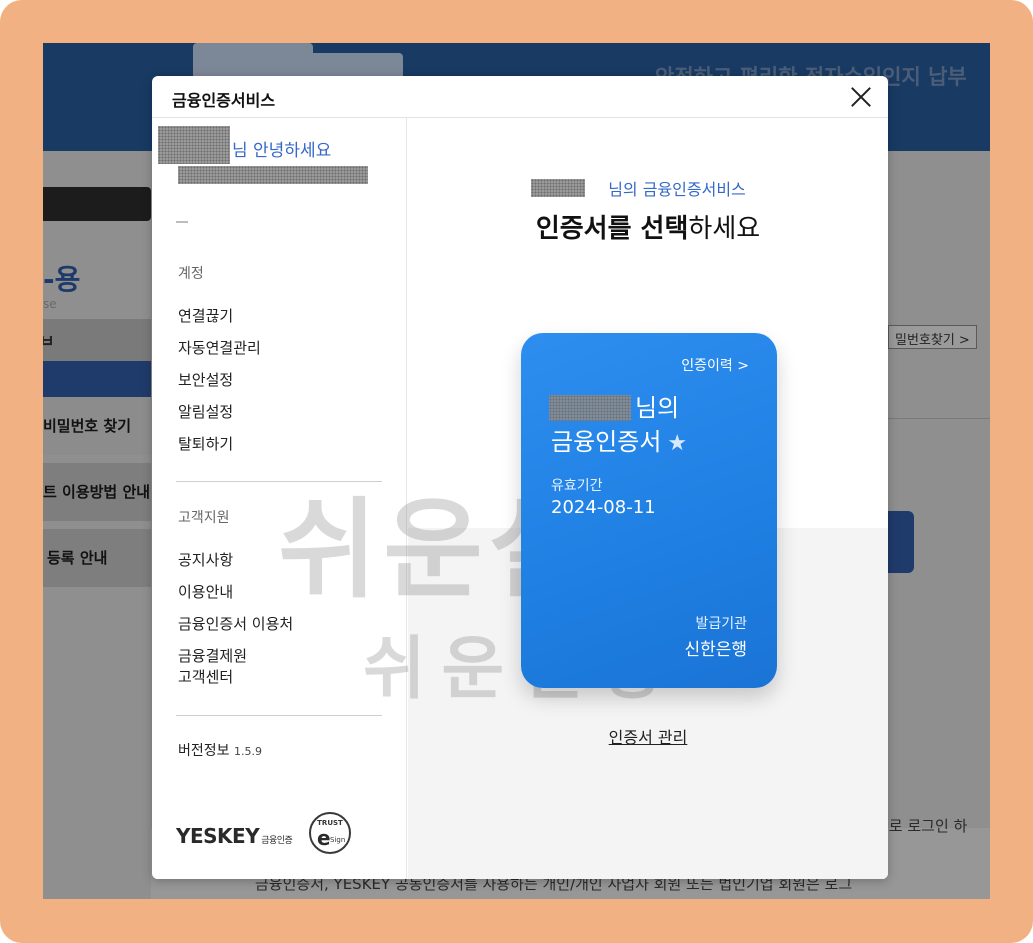 The height and width of the screenshot is (943, 1033). I want to click on version-info: 버전정보 1.5.9, so click(220, 750).